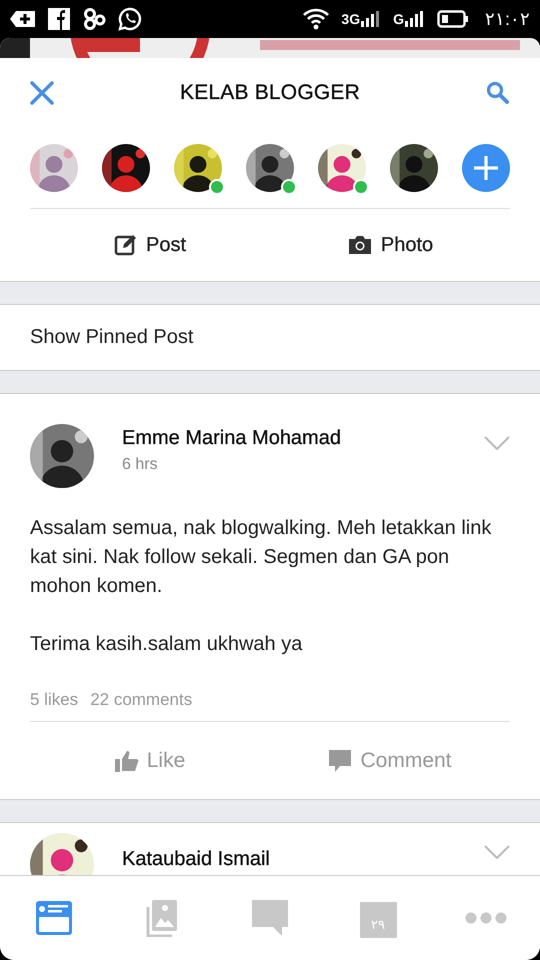 This screenshot has width=540, height=960. I want to click on search-icon, so click(498, 93).